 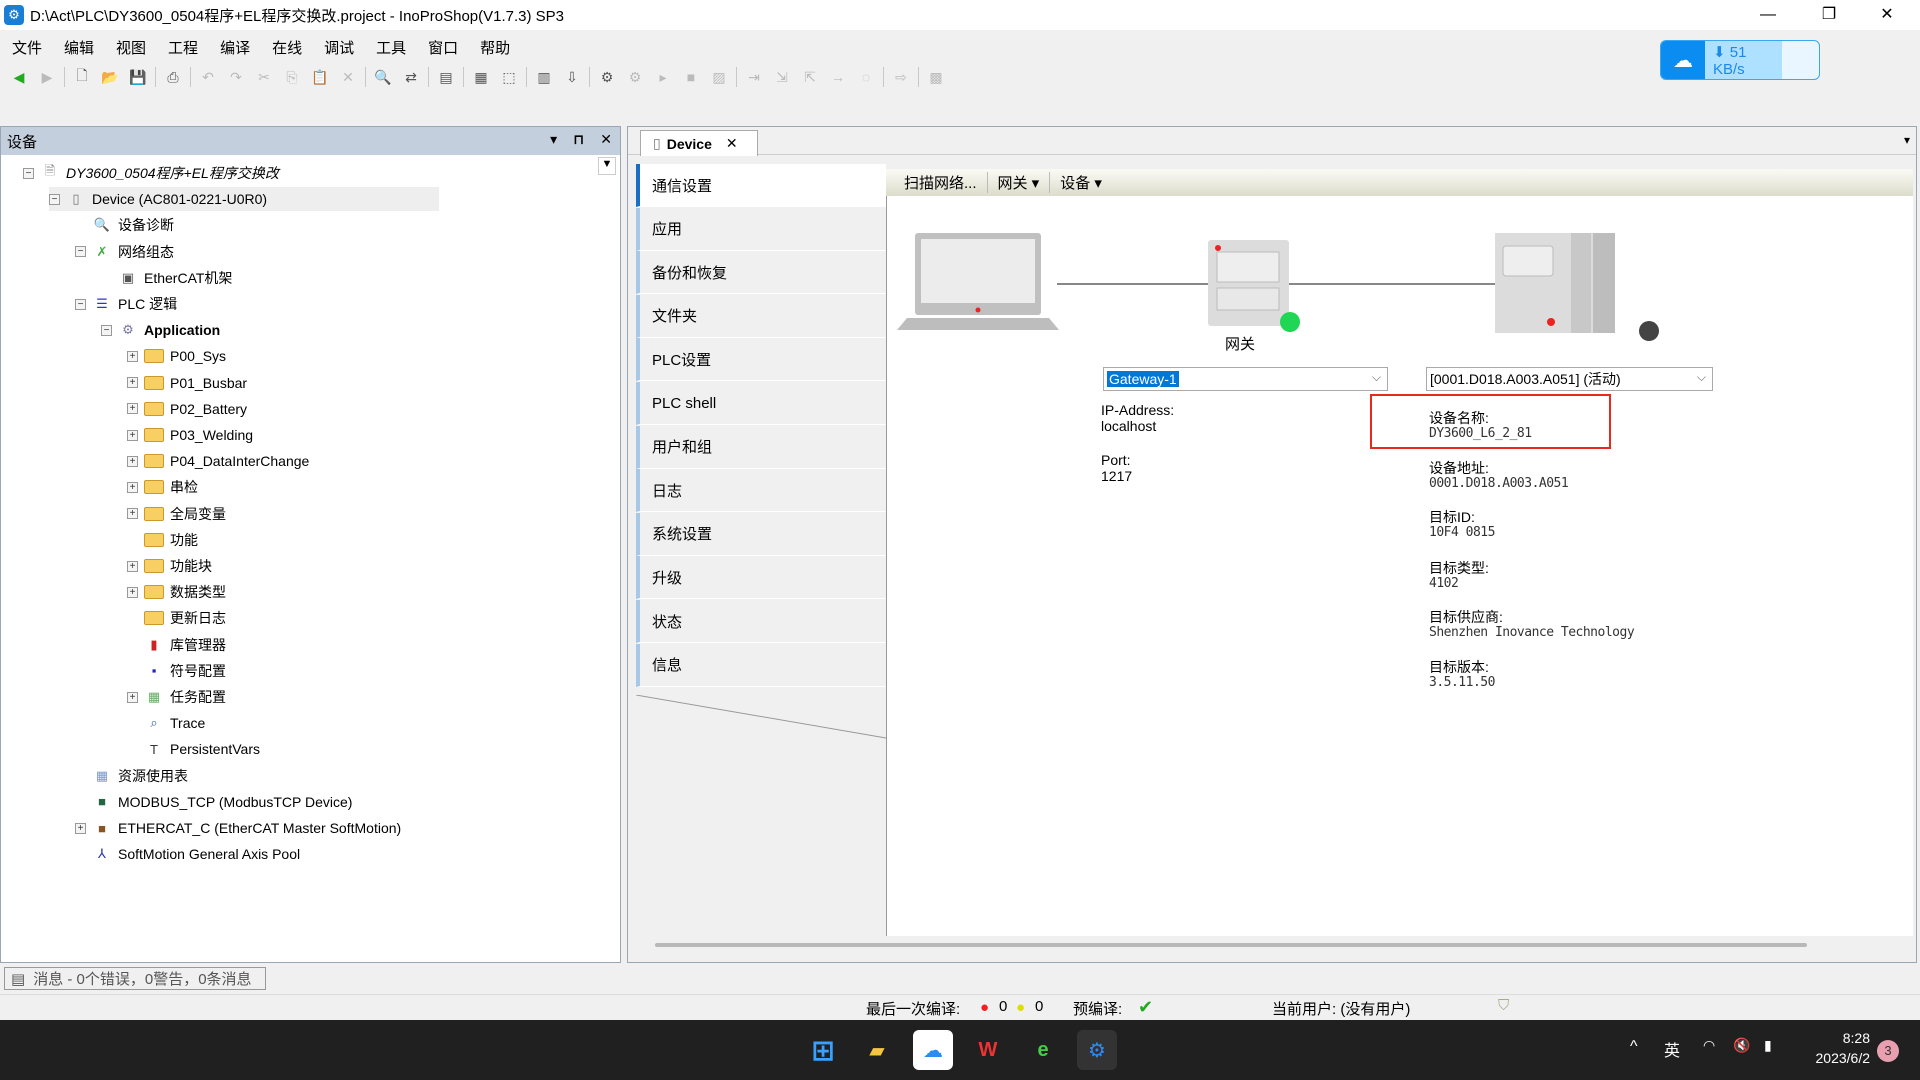 I want to click on panel-close-icon: ✕, so click(x=606, y=139).